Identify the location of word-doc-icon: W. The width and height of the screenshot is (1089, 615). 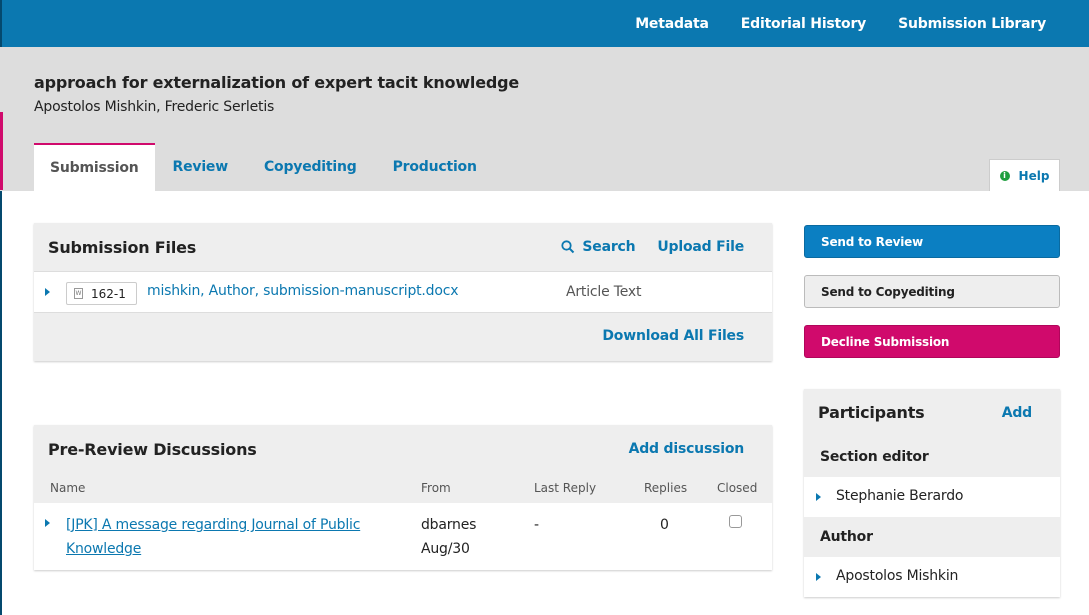
(78, 293).